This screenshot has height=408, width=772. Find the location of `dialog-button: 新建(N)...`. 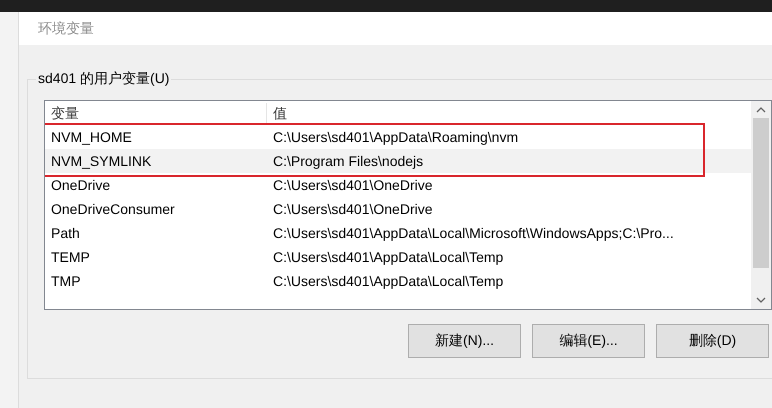

dialog-button: 新建(N)... is located at coordinates (464, 341).